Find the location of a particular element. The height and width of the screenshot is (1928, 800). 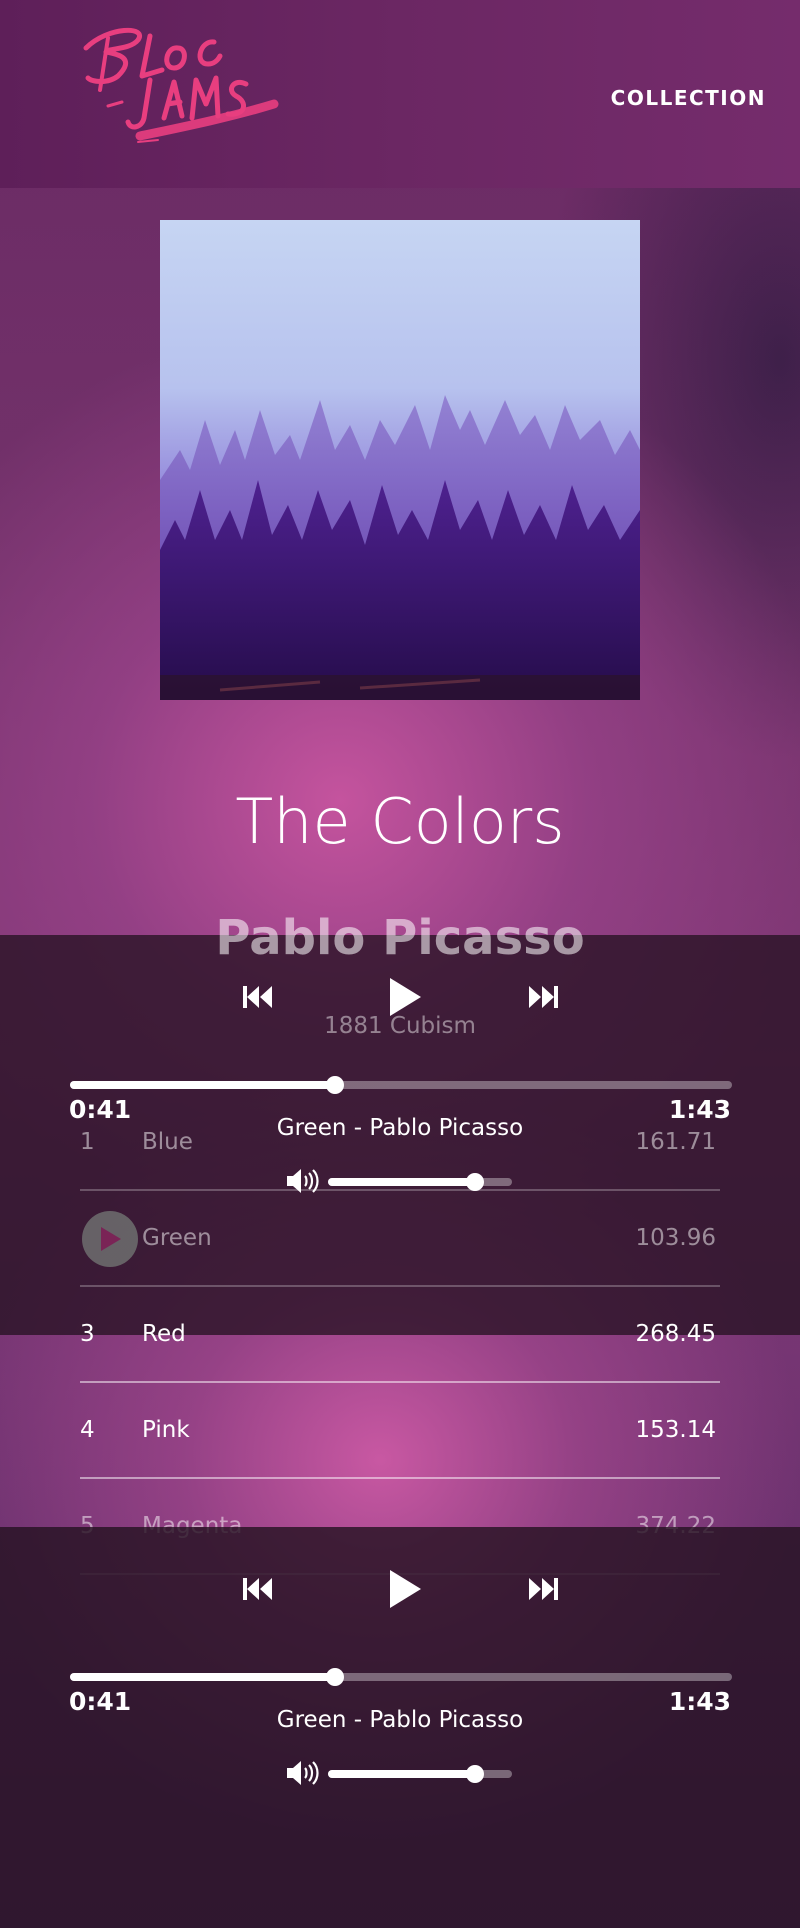

bloc-jams-logo is located at coordinates (180, 88).